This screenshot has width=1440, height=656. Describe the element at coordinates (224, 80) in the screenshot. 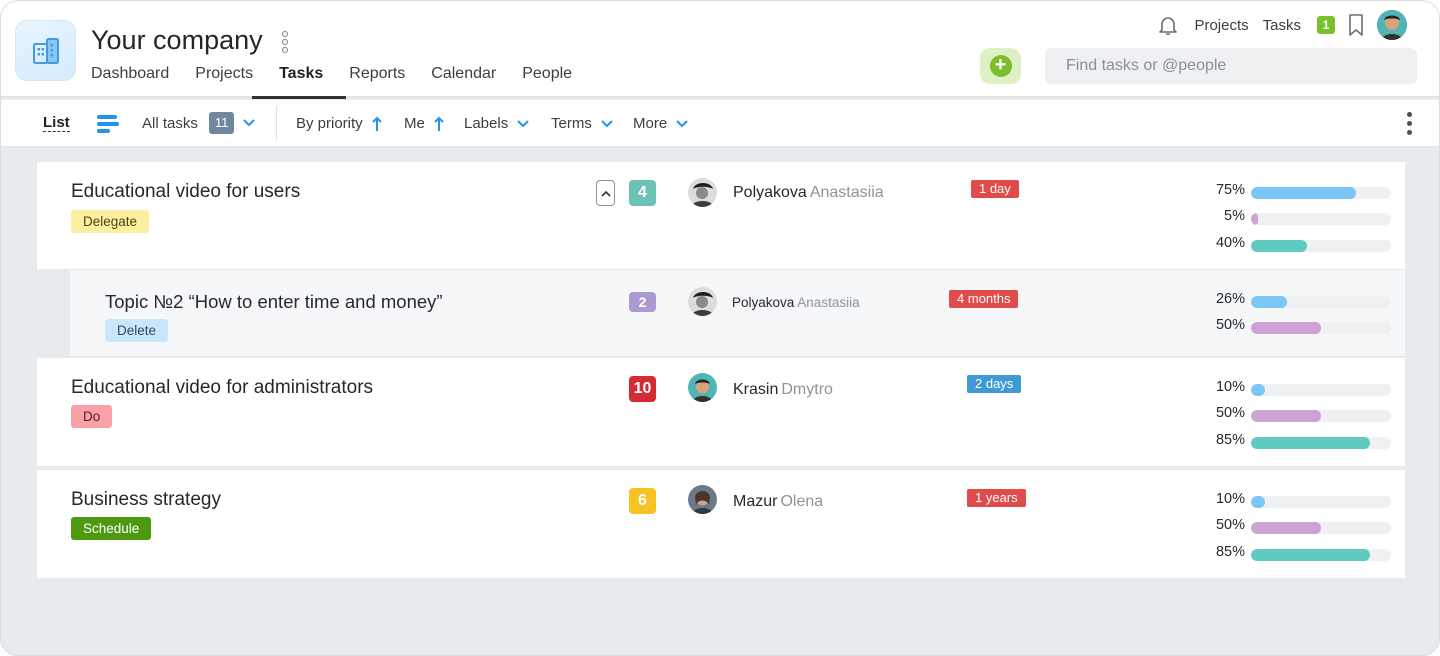

I see `tab-projects: Projects` at that location.